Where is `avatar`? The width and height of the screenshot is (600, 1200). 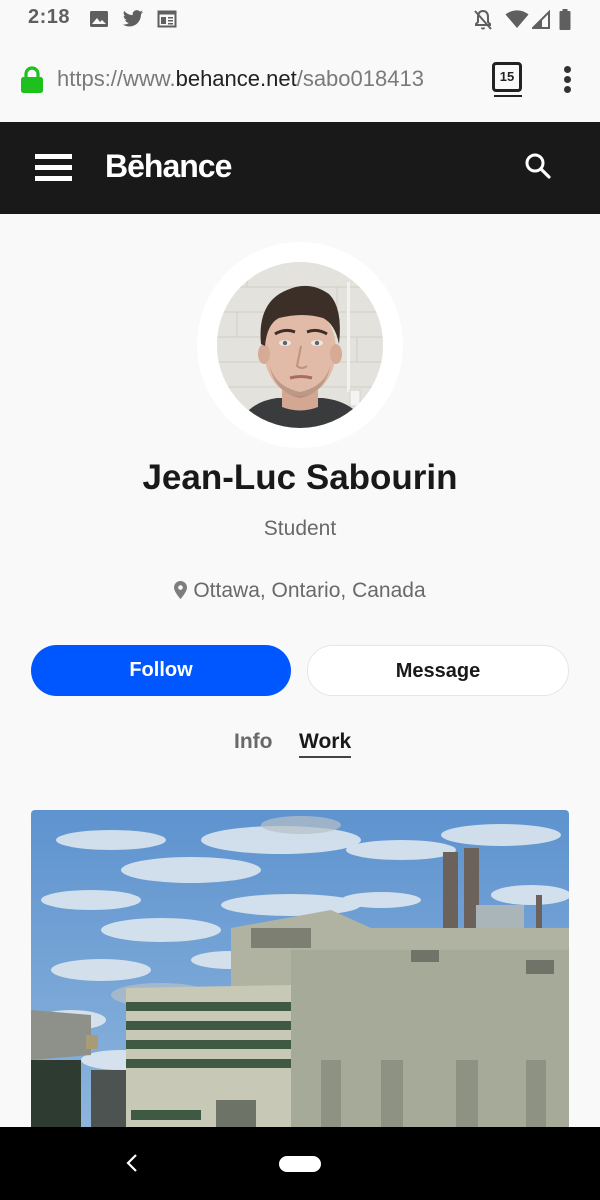
avatar is located at coordinates (300, 345).